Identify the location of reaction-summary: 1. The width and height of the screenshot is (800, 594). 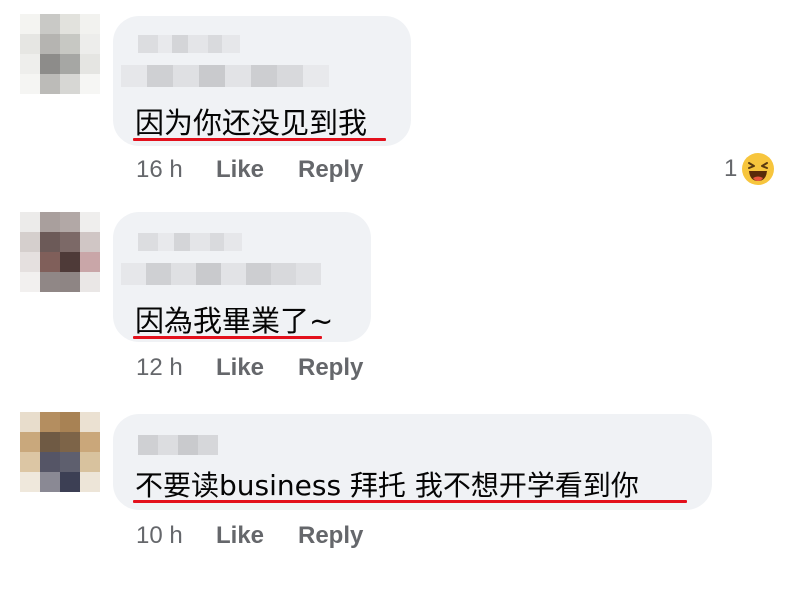
(749, 169).